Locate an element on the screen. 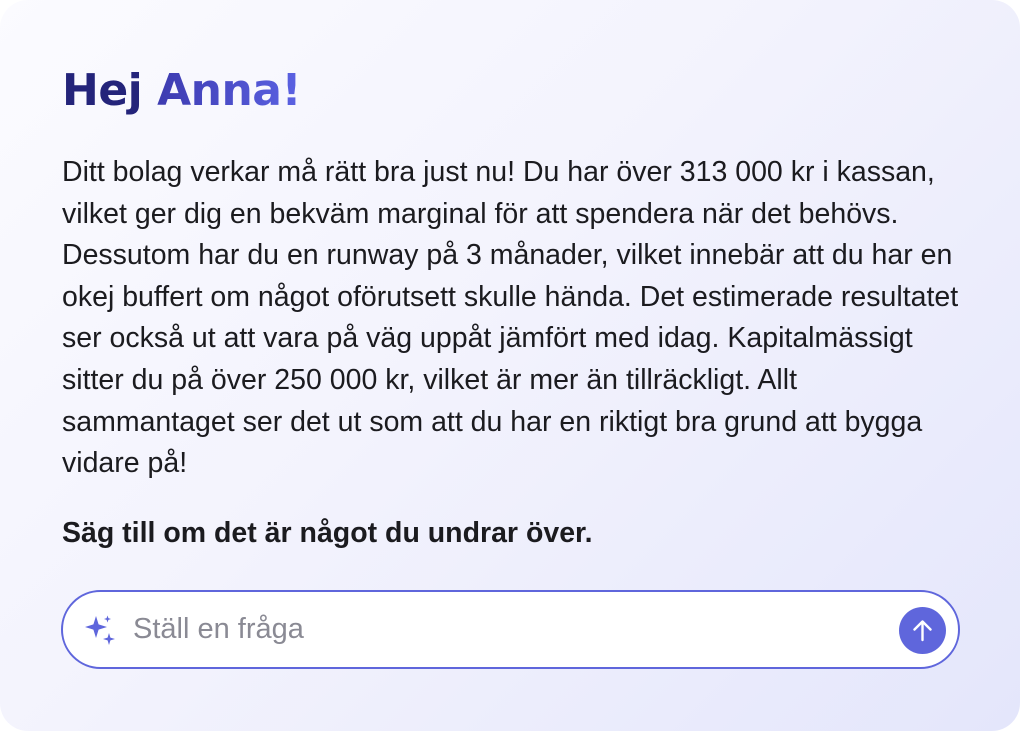 This screenshot has width=1020, height=731. ask-input is located at coordinates (508, 629).